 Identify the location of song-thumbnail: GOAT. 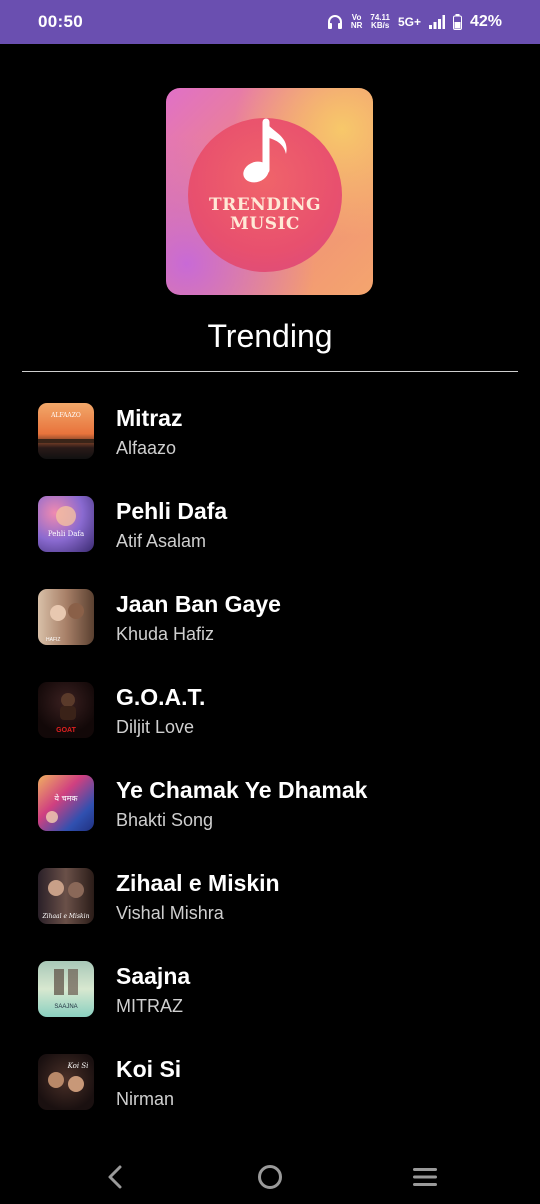
(66, 710).